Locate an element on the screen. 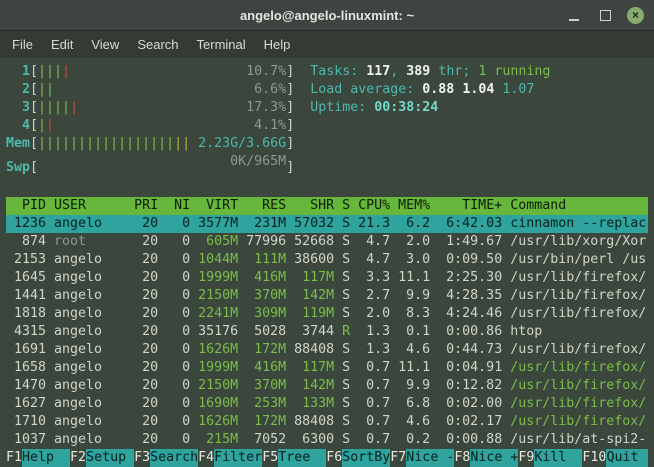  menu-view: View is located at coordinates (105, 44).